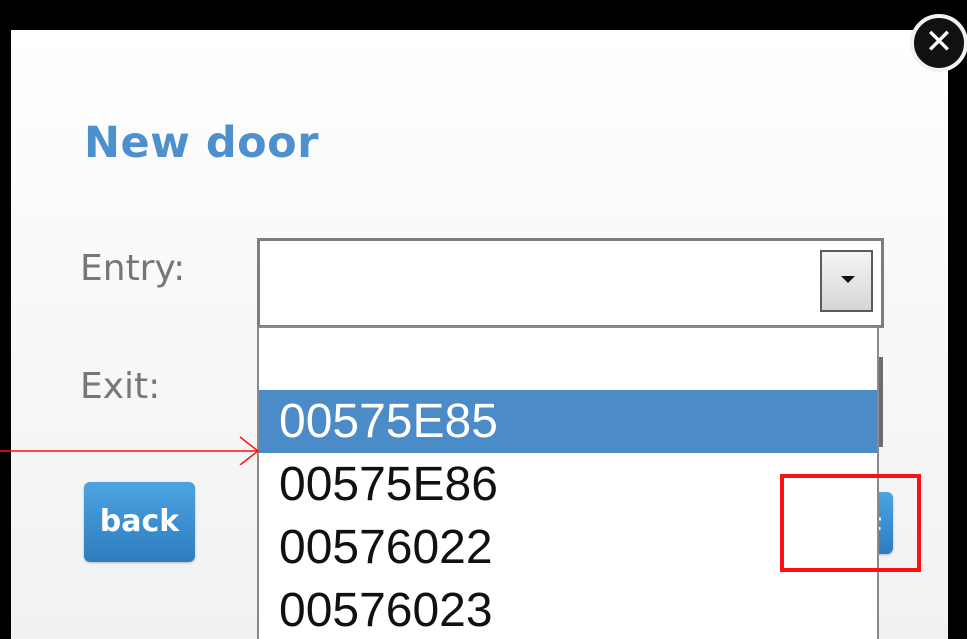 This screenshot has height=639, width=967. Describe the element at coordinates (938, 43) in the screenshot. I see `close-icon: ✕` at that location.